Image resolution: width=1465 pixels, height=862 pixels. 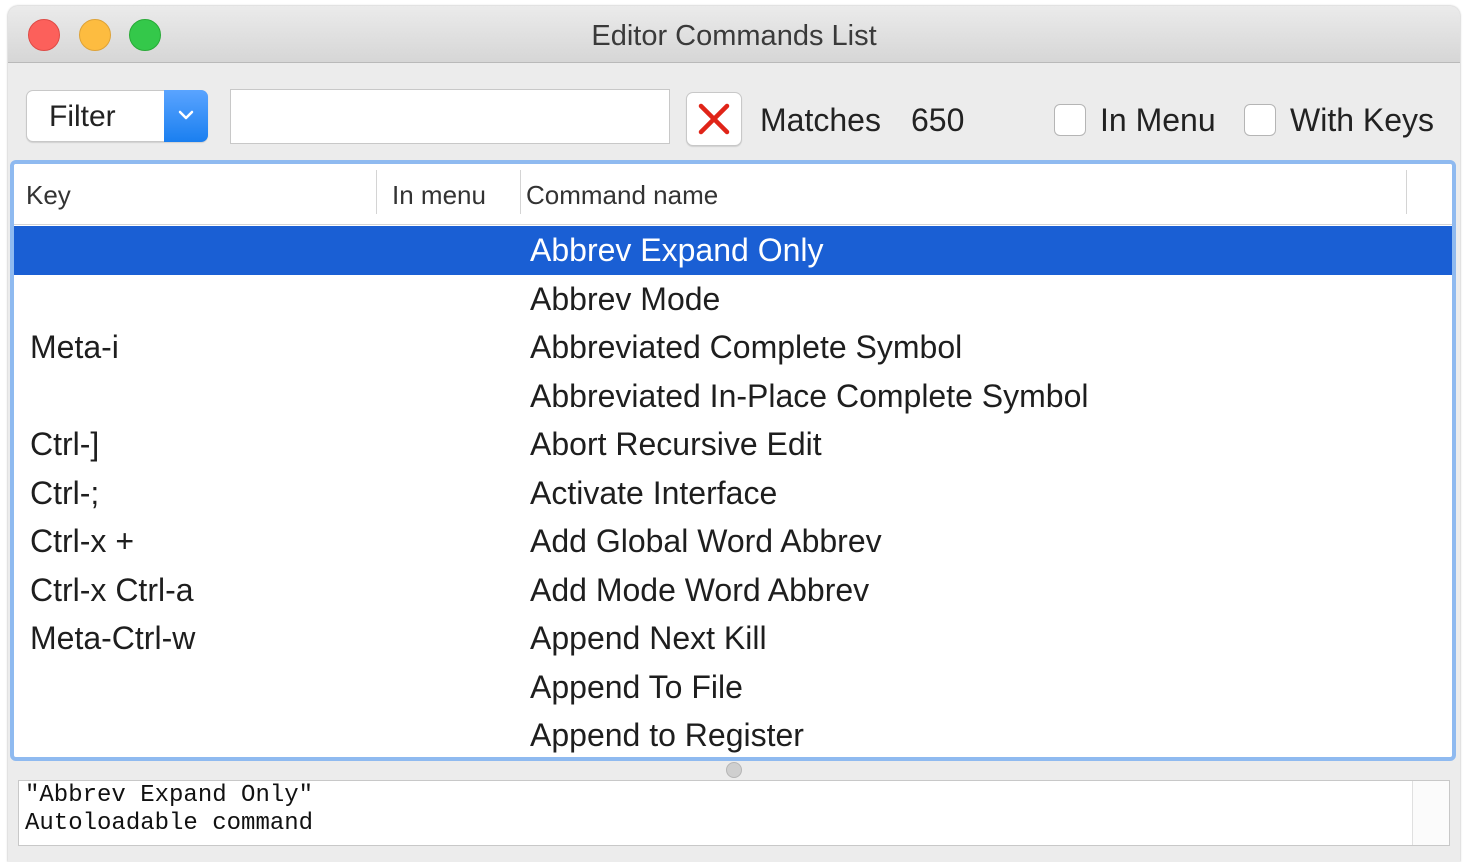 What do you see at coordinates (74, 347) in the screenshot?
I see `key-cell: Meta-i` at bounding box center [74, 347].